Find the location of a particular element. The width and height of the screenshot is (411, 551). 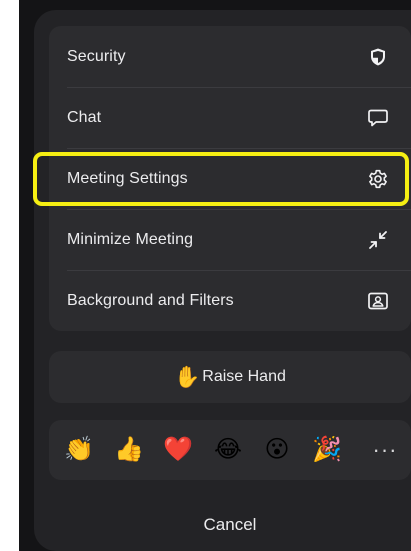

cancel-button: Cancel is located at coordinates (230, 525).